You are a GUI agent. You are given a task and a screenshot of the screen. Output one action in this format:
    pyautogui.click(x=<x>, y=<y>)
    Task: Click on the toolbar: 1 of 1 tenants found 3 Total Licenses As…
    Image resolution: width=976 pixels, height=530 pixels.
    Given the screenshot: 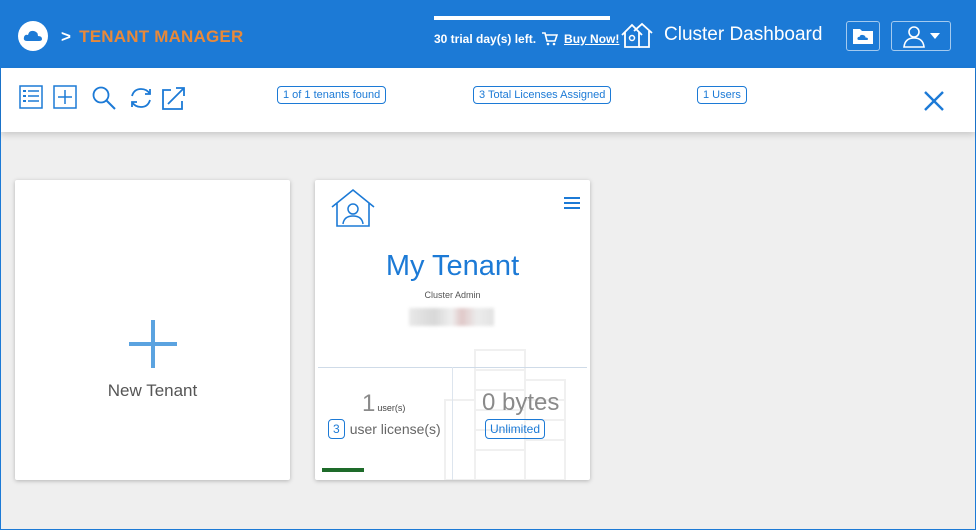 What is the action you would take?
    pyautogui.click(x=488, y=100)
    